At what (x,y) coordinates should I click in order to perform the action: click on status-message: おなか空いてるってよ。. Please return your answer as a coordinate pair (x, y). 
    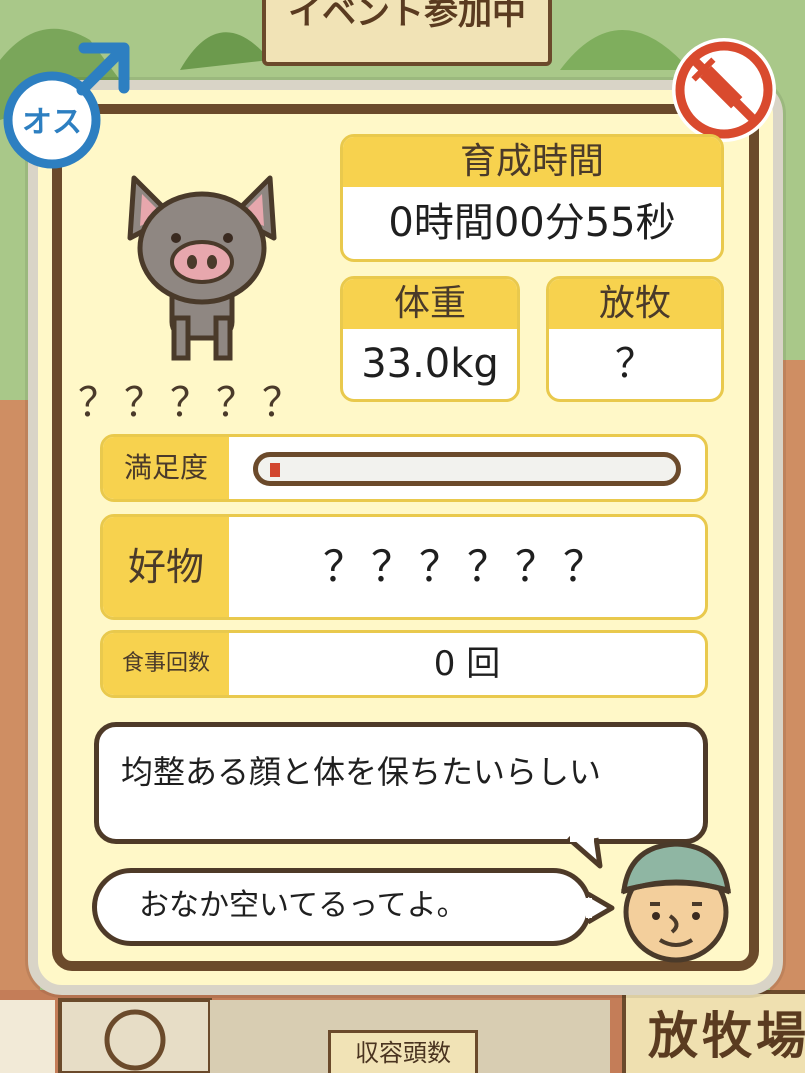
    Looking at the image, I should click on (303, 905).